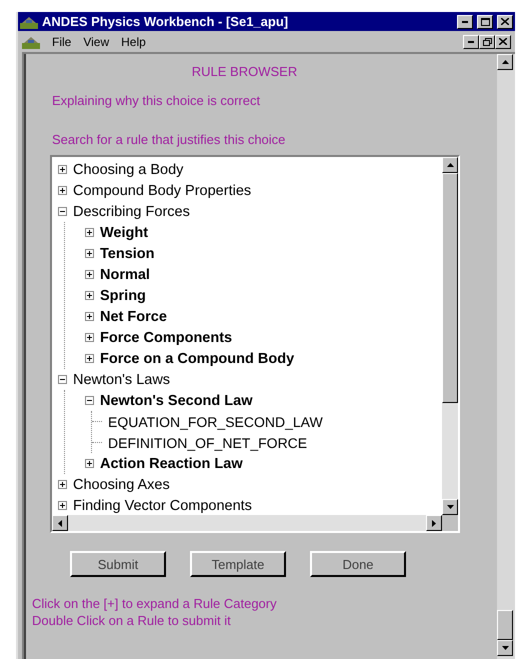 The height and width of the screenshot is (659, 518). I want to click on scroll-left-button, so click(60, 523).